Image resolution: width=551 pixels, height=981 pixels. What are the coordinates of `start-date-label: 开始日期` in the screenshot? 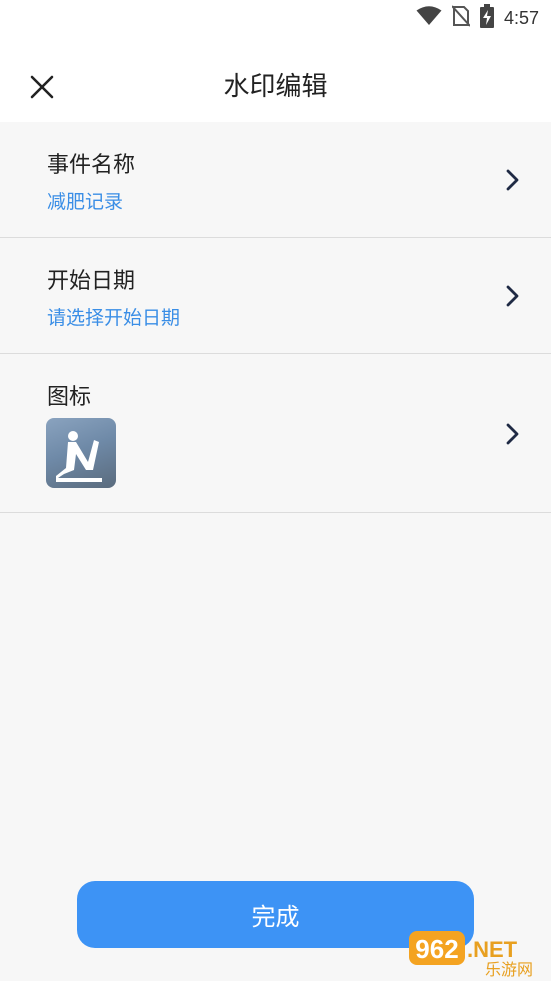 It's located at (91, 281).